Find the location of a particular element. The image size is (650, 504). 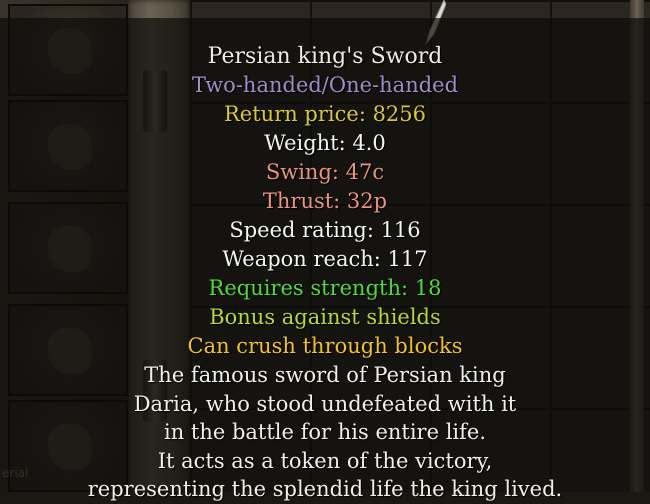

description-line: It acts as a token of the victory, is located at coordinates (325, 460).